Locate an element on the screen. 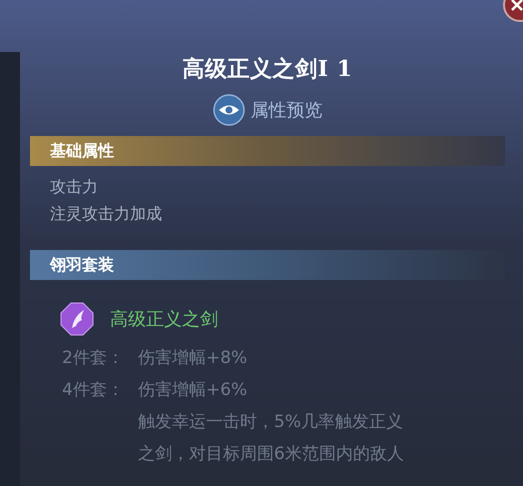 This screenshot has height=486, width=523. bonus-description: 触发幸运一击时，5%几率触发正义 is located at coordinates (271, 422).